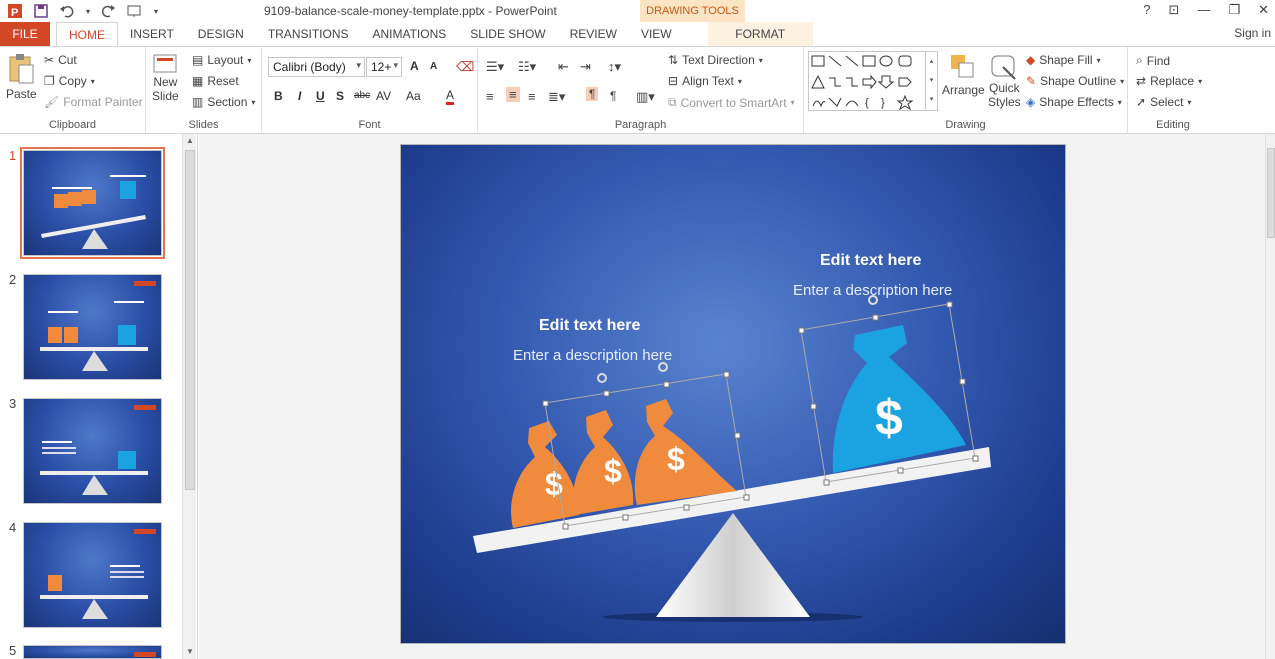  What do you see at coordinates (362, 95) in the screenshot?
I see `strikethrough-button: abc` at bounding box center [362, 95].